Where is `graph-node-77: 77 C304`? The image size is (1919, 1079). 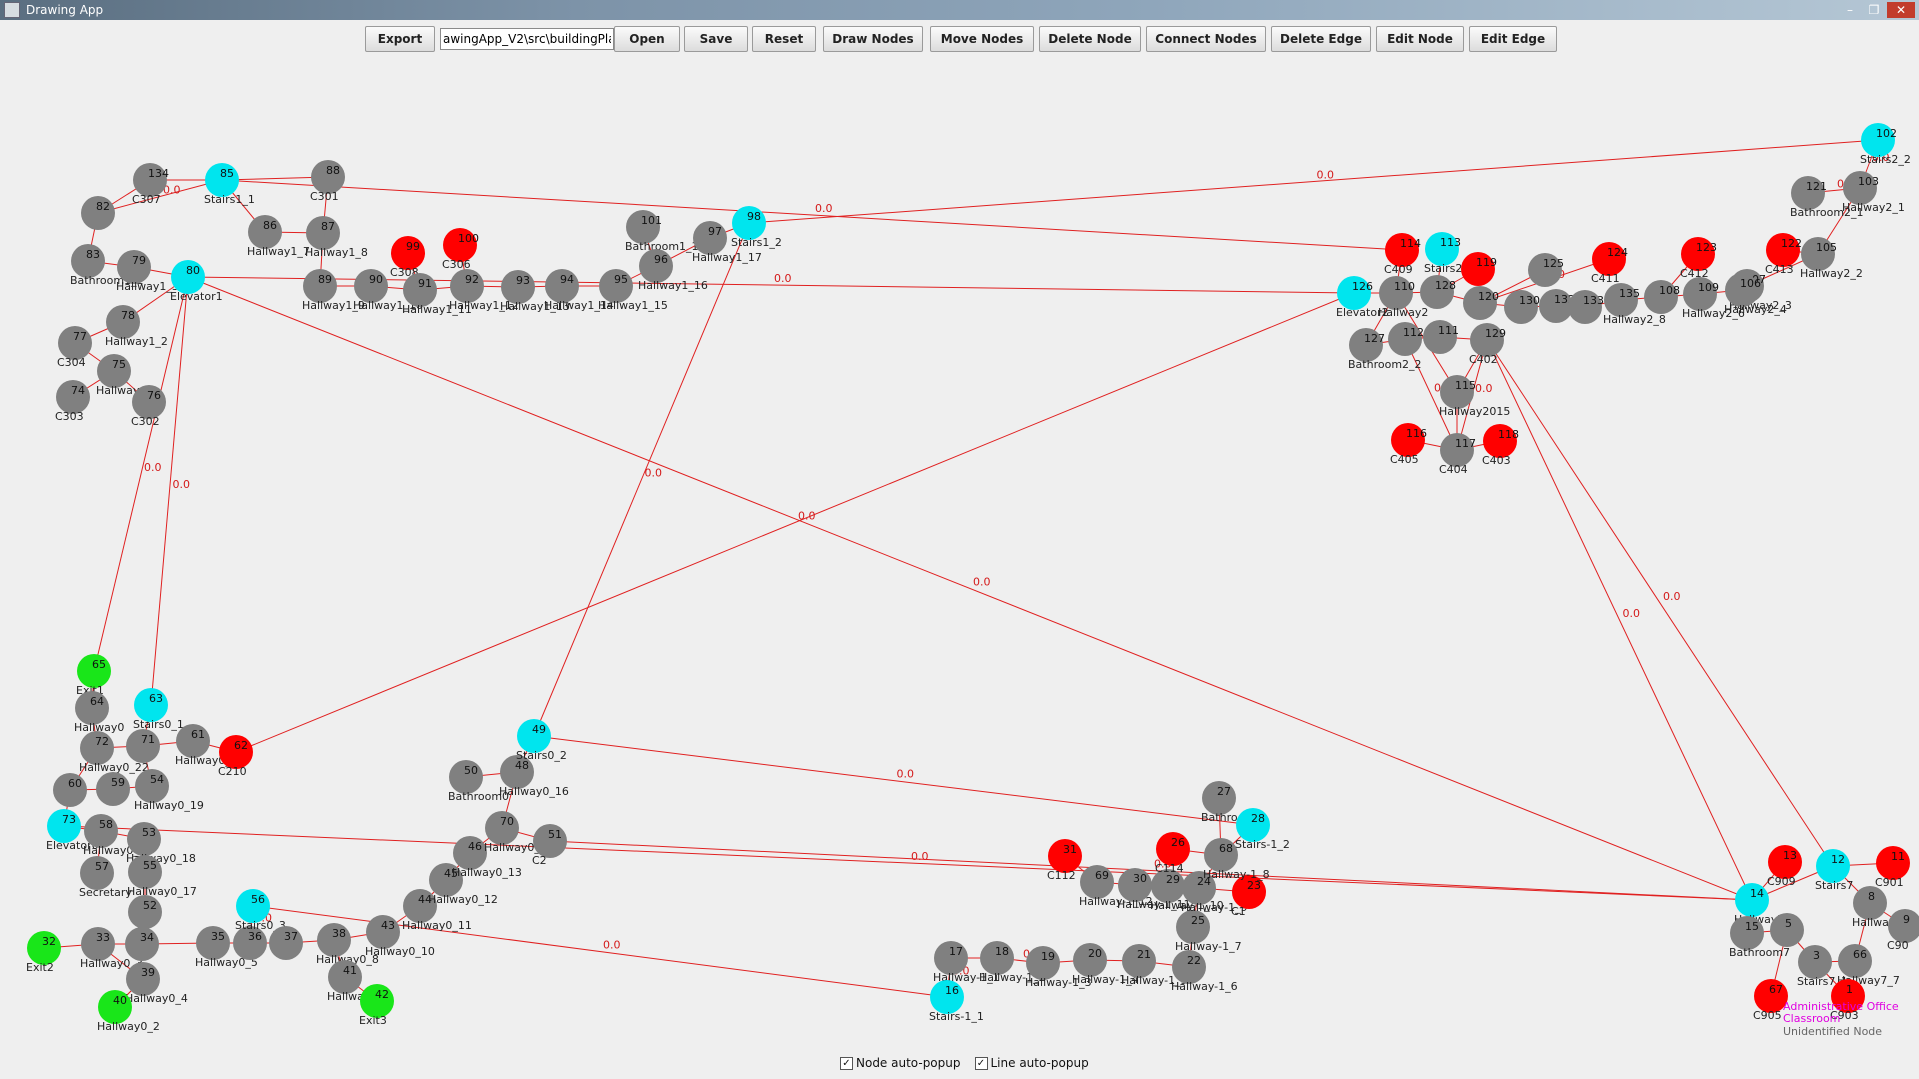 graph-node-77: 77 C304 is located at coordinates (74, 347).